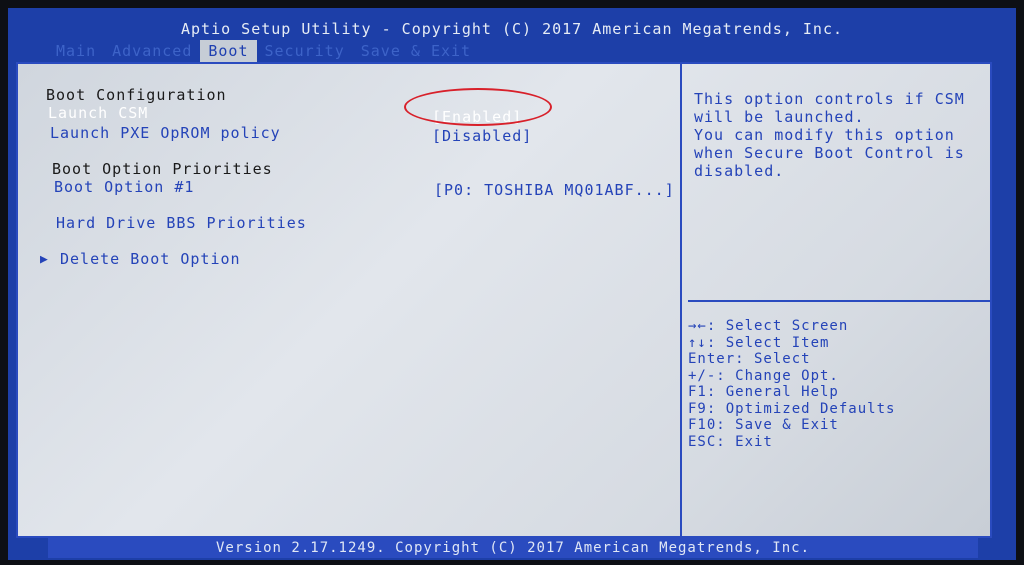 The image size is (1024, 565). Describe the element at coordinates (162, 169) in the screenshot. I see `boot-option-priorities-heading: Boot Option Priorities` at that location.